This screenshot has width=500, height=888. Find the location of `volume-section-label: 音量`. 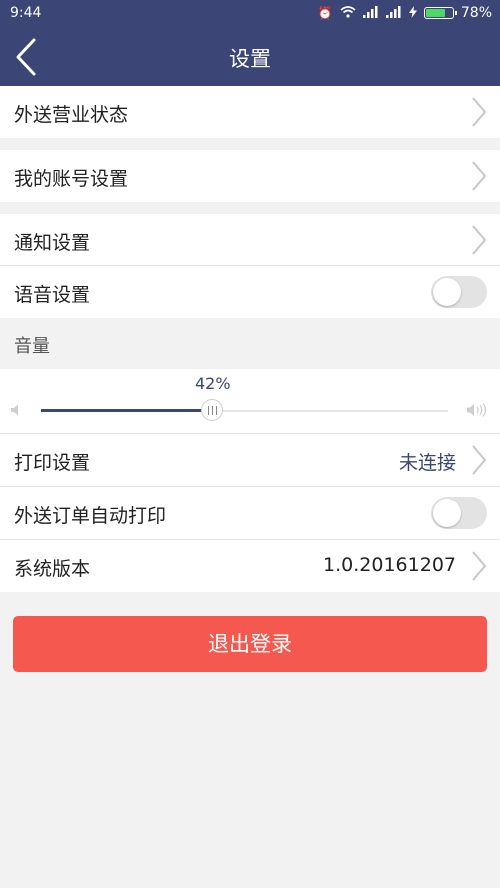

volume-section-label: 音量 is located at coordinates (32, 346).